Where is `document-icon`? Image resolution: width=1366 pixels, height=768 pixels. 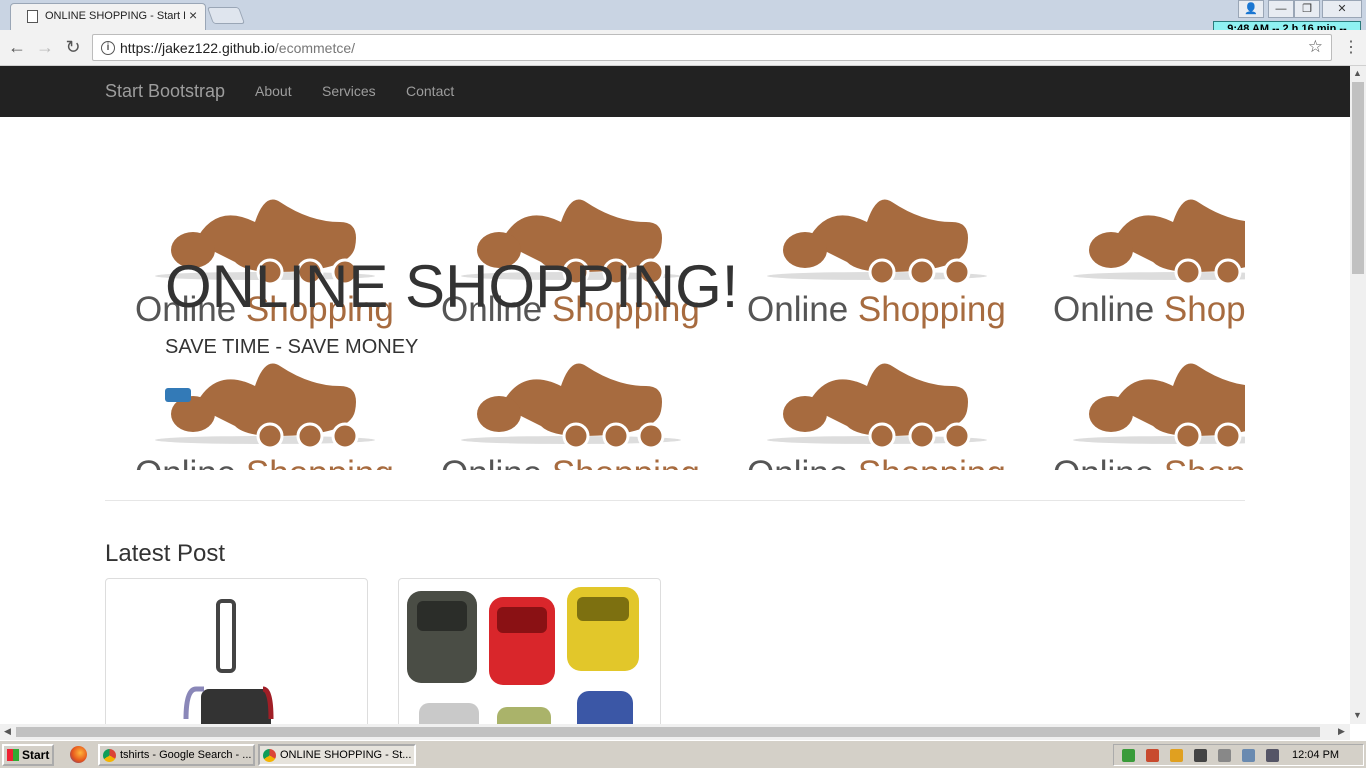 document-icon is located at coordinates (32, 16).